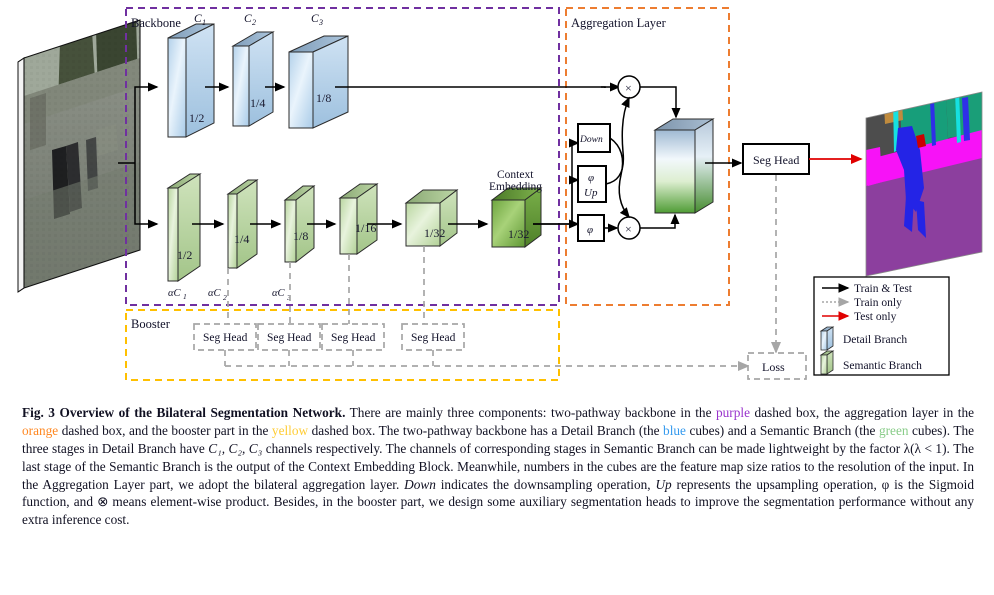  What do you see at coordinates (204, 22) in the screenshot?
I see `detail-channel-sub-1: 1` at bounding box center [204, 22].